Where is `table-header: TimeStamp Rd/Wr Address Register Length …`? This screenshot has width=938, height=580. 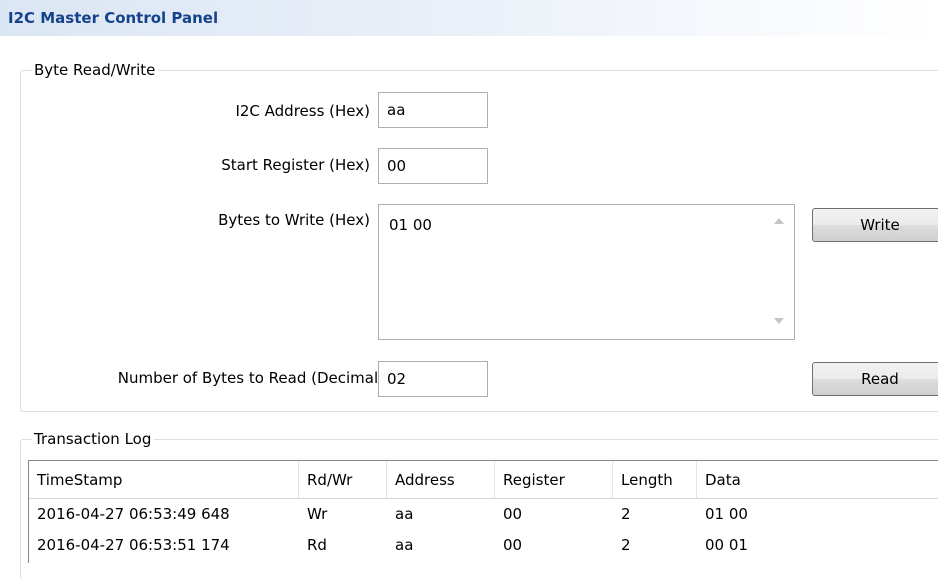 table-header: TimeStamp Rd/Wr Address Register Length … is located at coordinates (483, 480).